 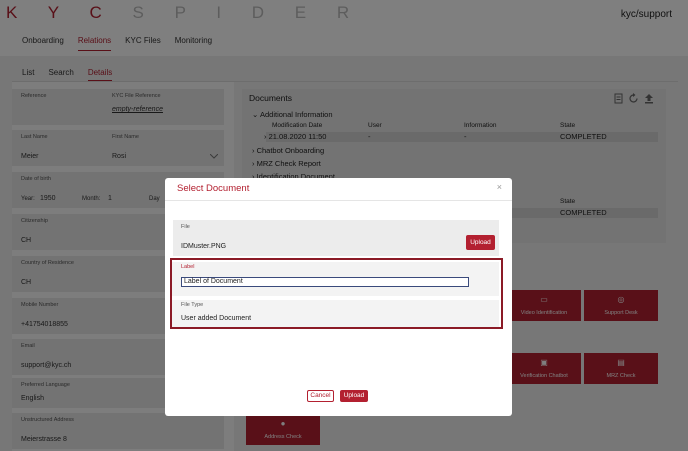 What do you see at coordinates (354, 396) in the screenshot?
I see `upload-button: Upload` at bounding box center [354, 396].